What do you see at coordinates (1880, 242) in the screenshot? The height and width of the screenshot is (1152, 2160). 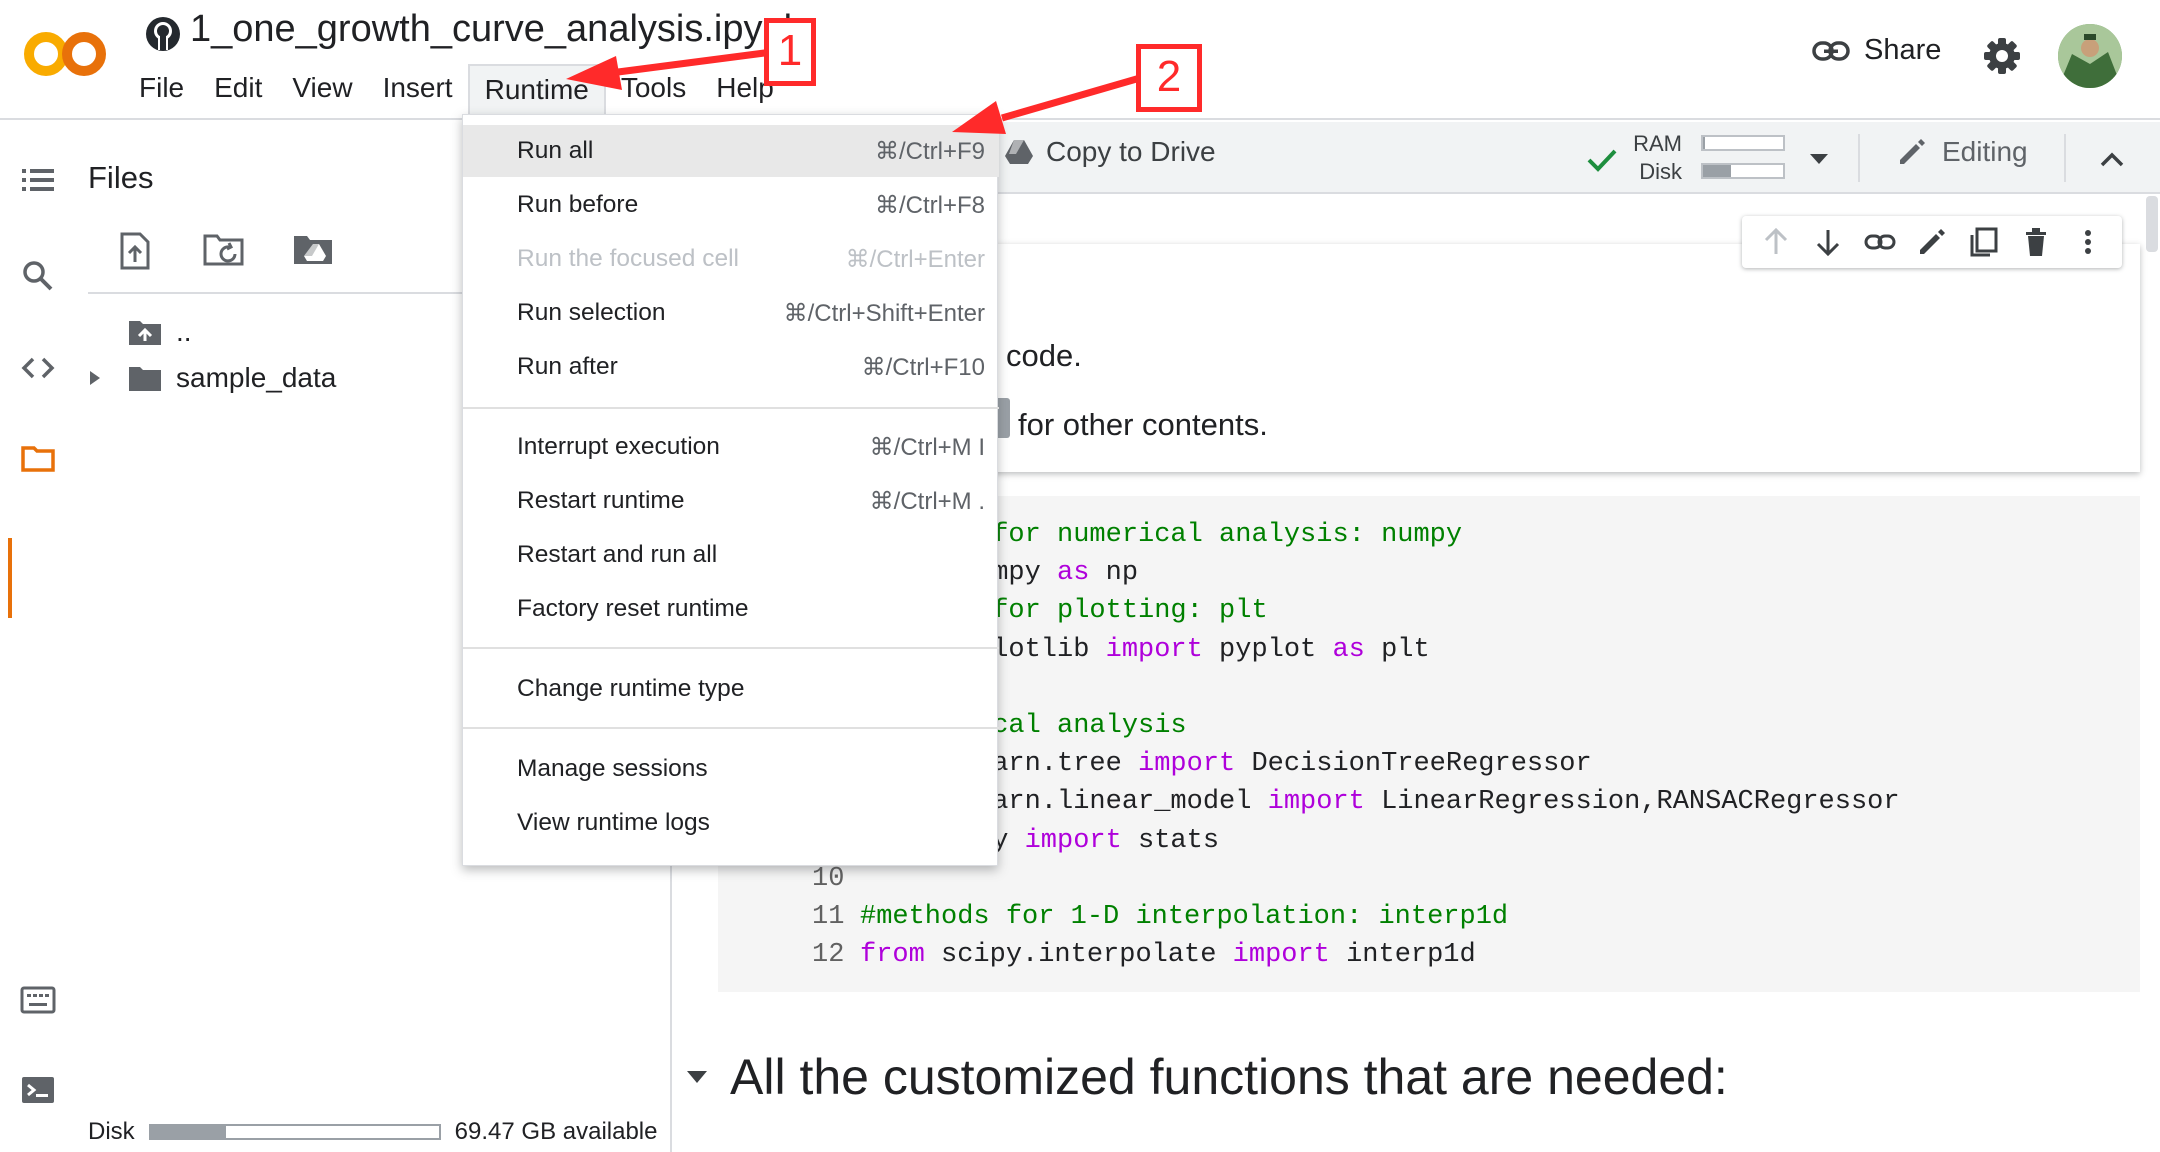 I see `link-icon` at bounding box center [1880, 242].